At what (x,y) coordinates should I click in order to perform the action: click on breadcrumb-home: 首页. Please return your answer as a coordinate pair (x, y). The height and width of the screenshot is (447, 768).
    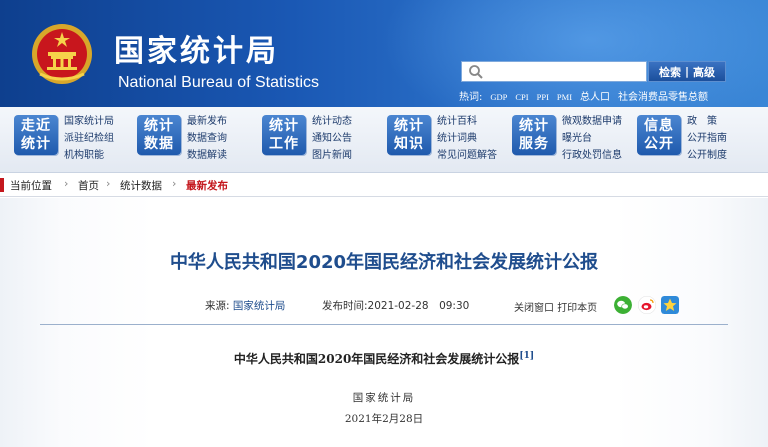
    Looking at the image, I should click on (88, 185).